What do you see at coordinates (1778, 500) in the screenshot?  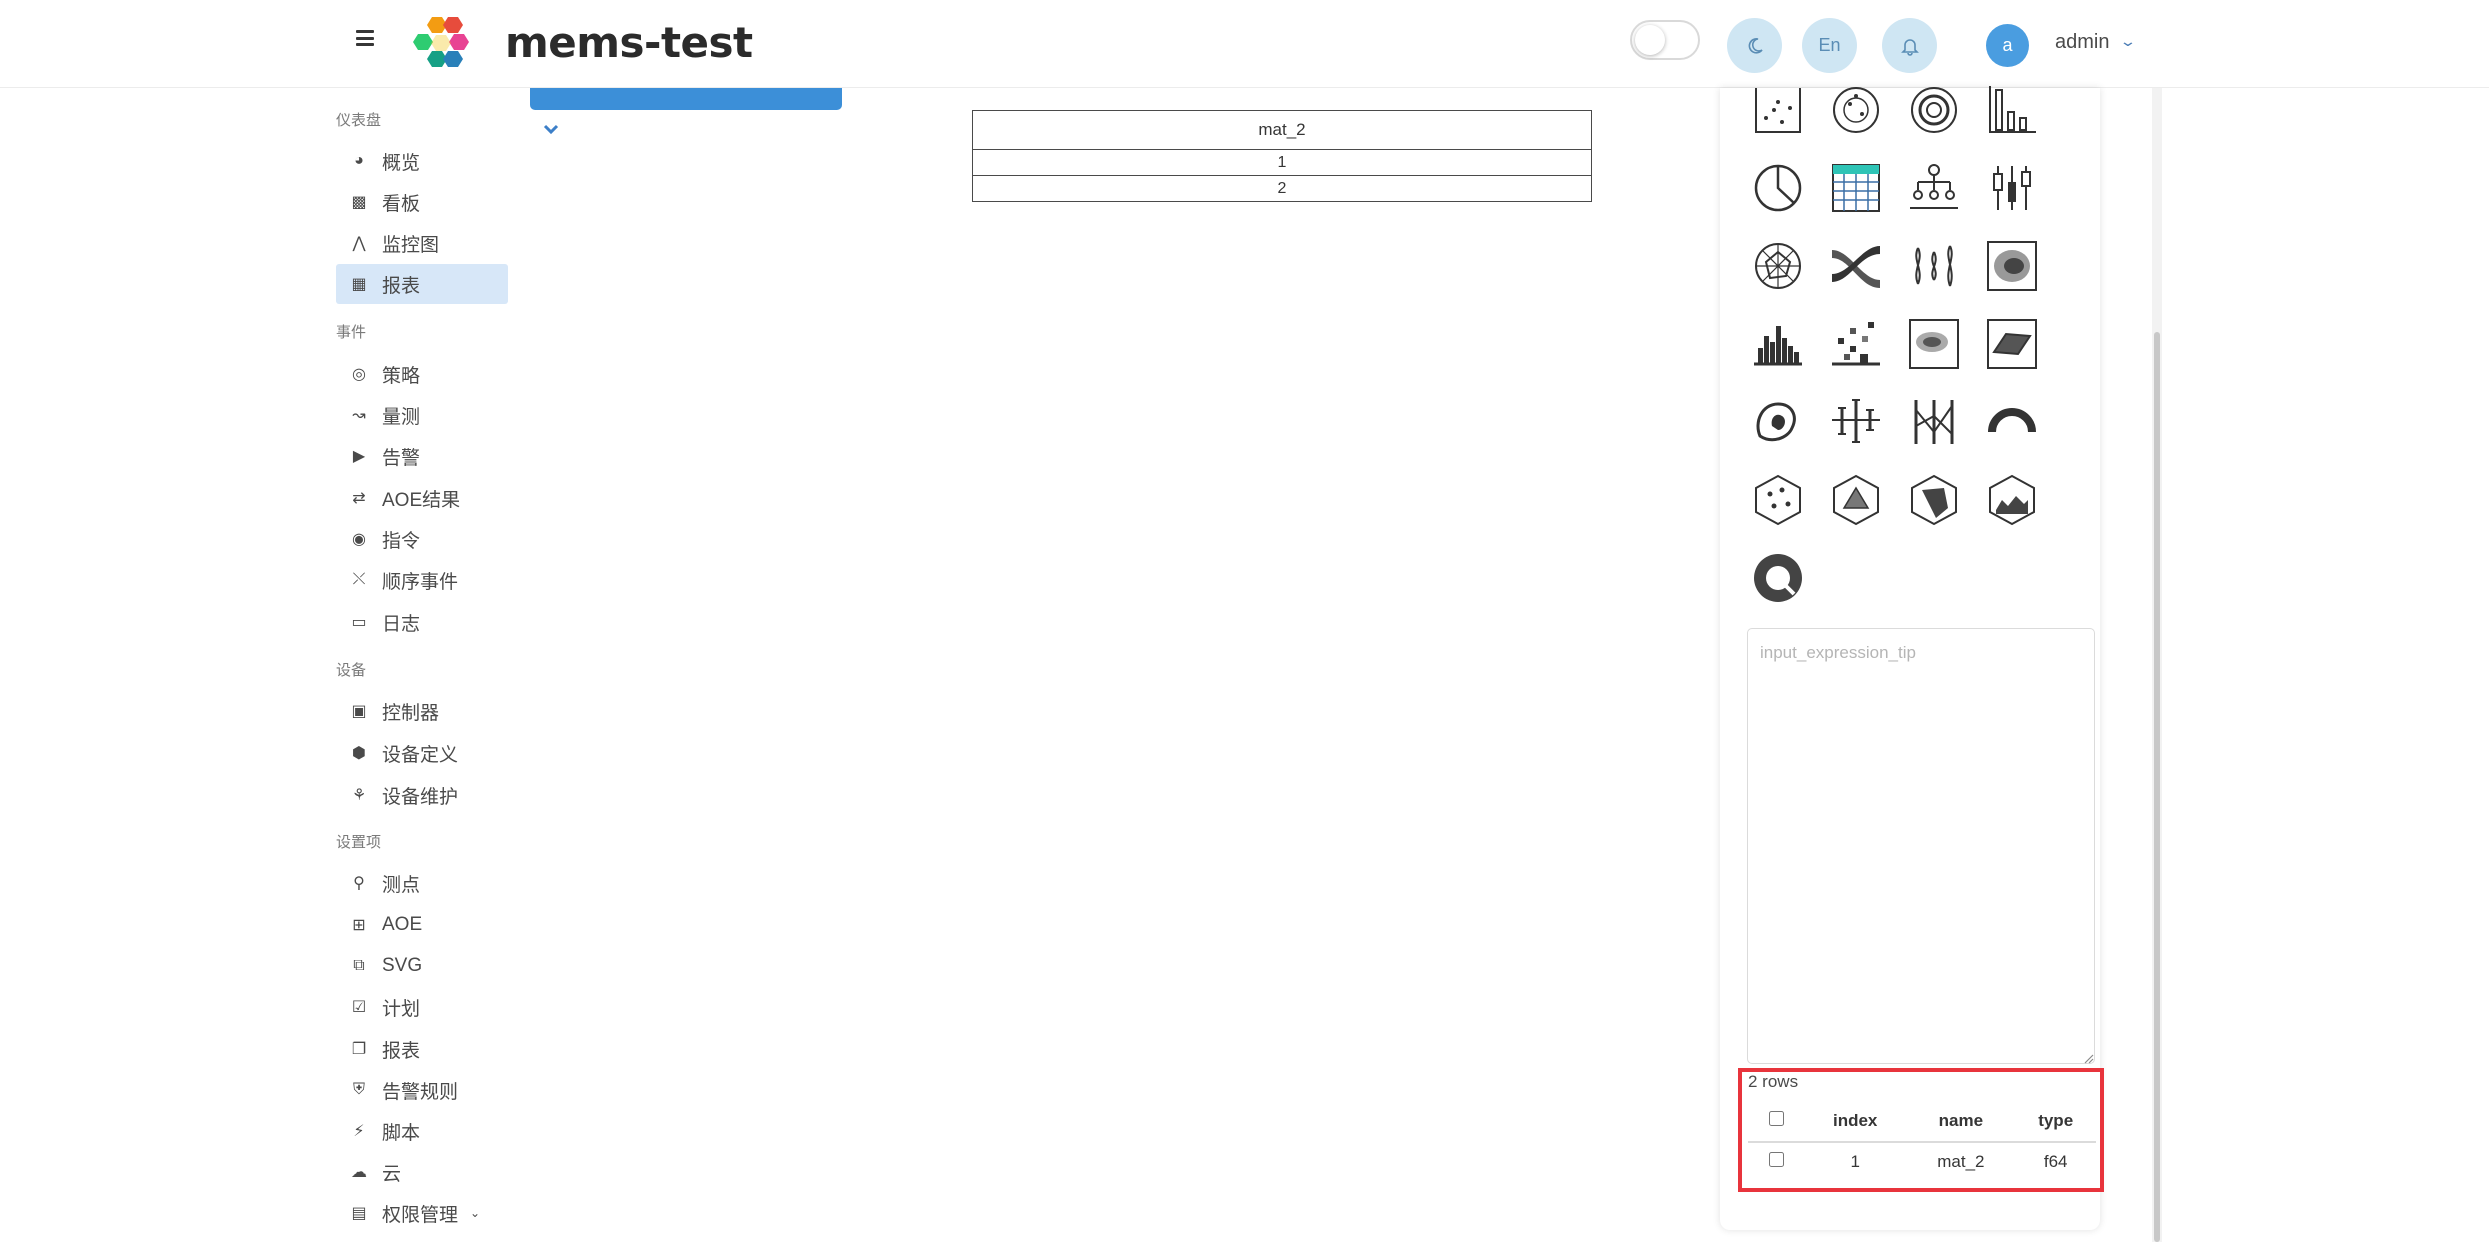 I see `3d-scatter-icon` at bounding box center [1778, 500].